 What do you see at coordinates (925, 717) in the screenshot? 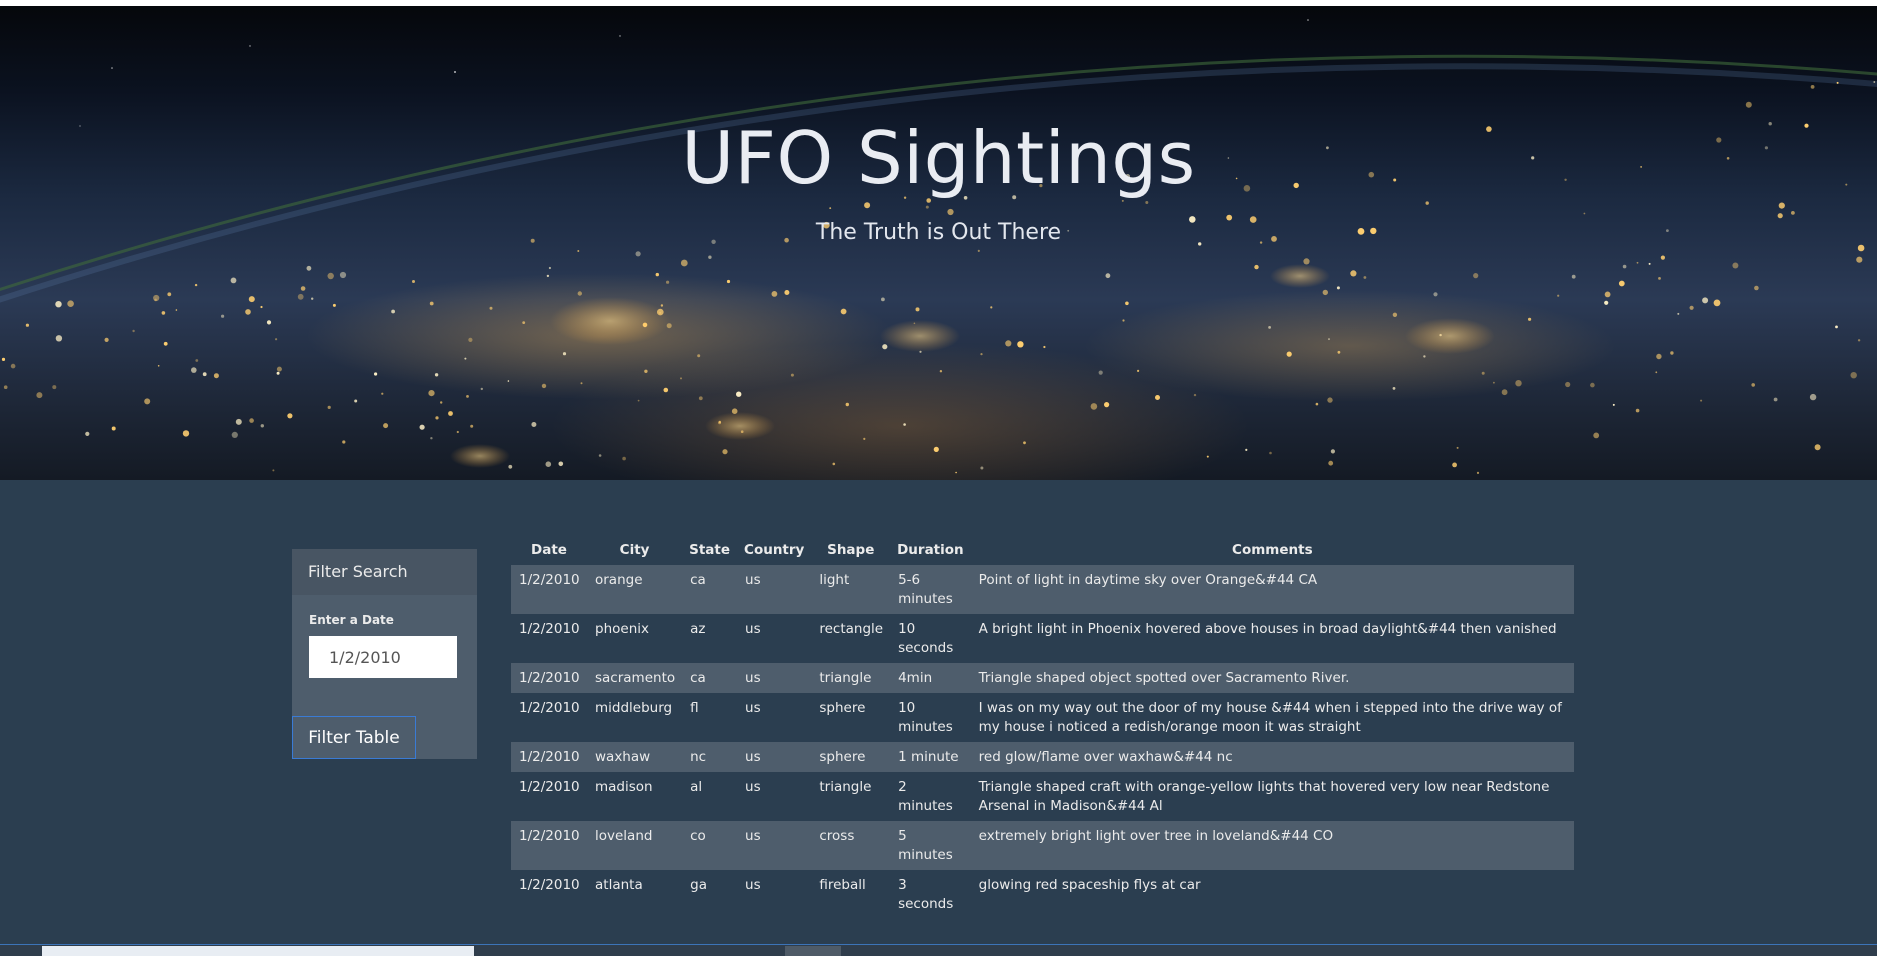
I see `cell-duration: 10 minutes` at bounding box center [925, 717].